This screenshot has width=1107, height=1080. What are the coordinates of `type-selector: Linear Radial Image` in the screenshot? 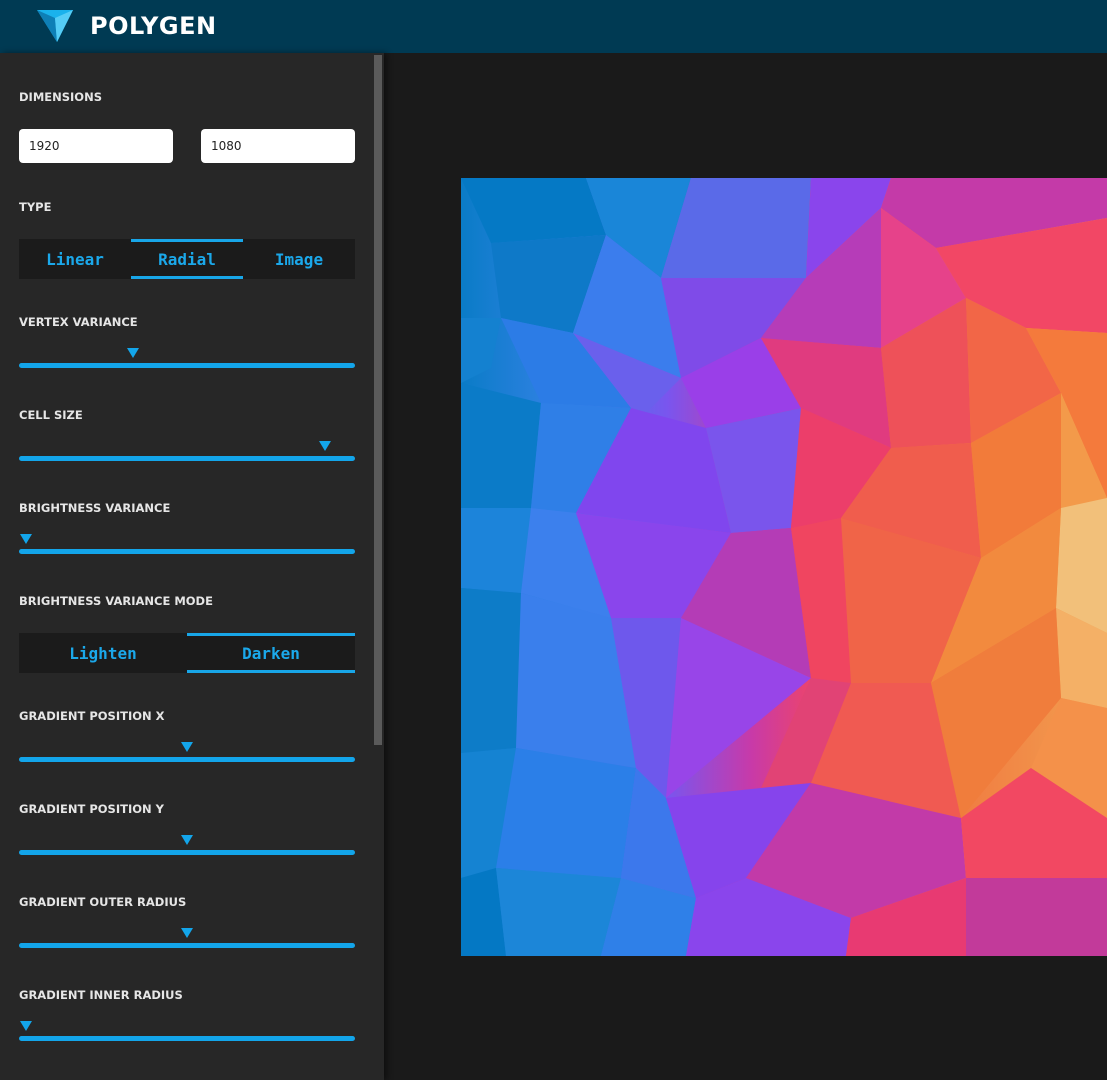 It's located at (187, 259).